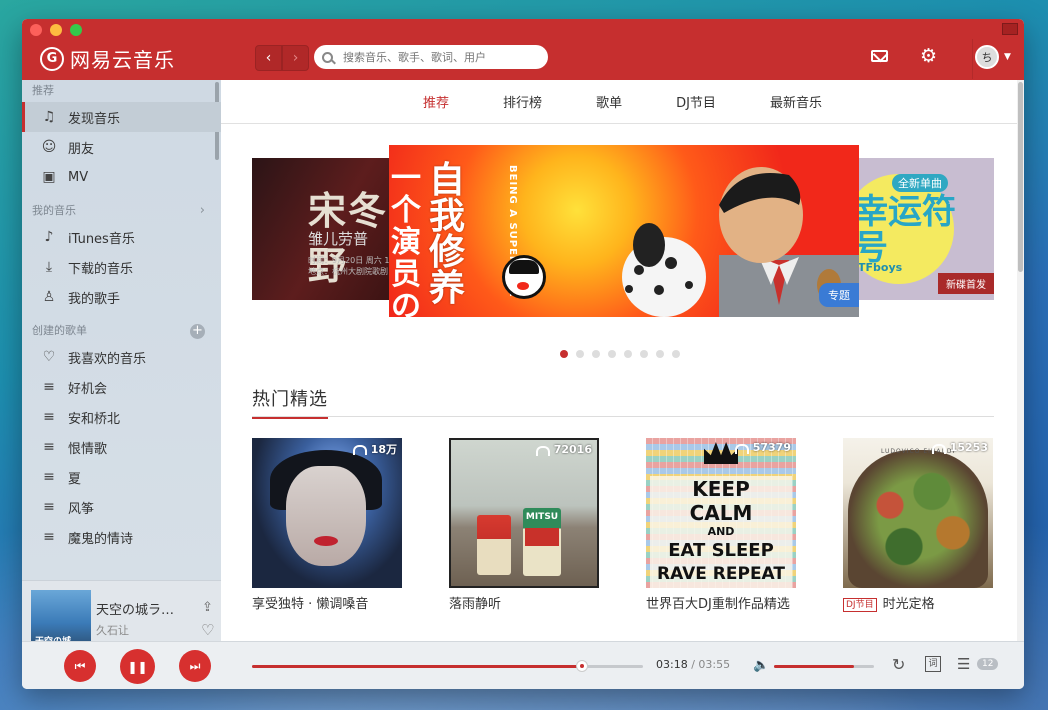 This screenshot has height=710, width=1048. What do you see at coordinates (54, 210) in the screenshot?
I see `section-title: 我的音乐` at bounding box center [54, 210].